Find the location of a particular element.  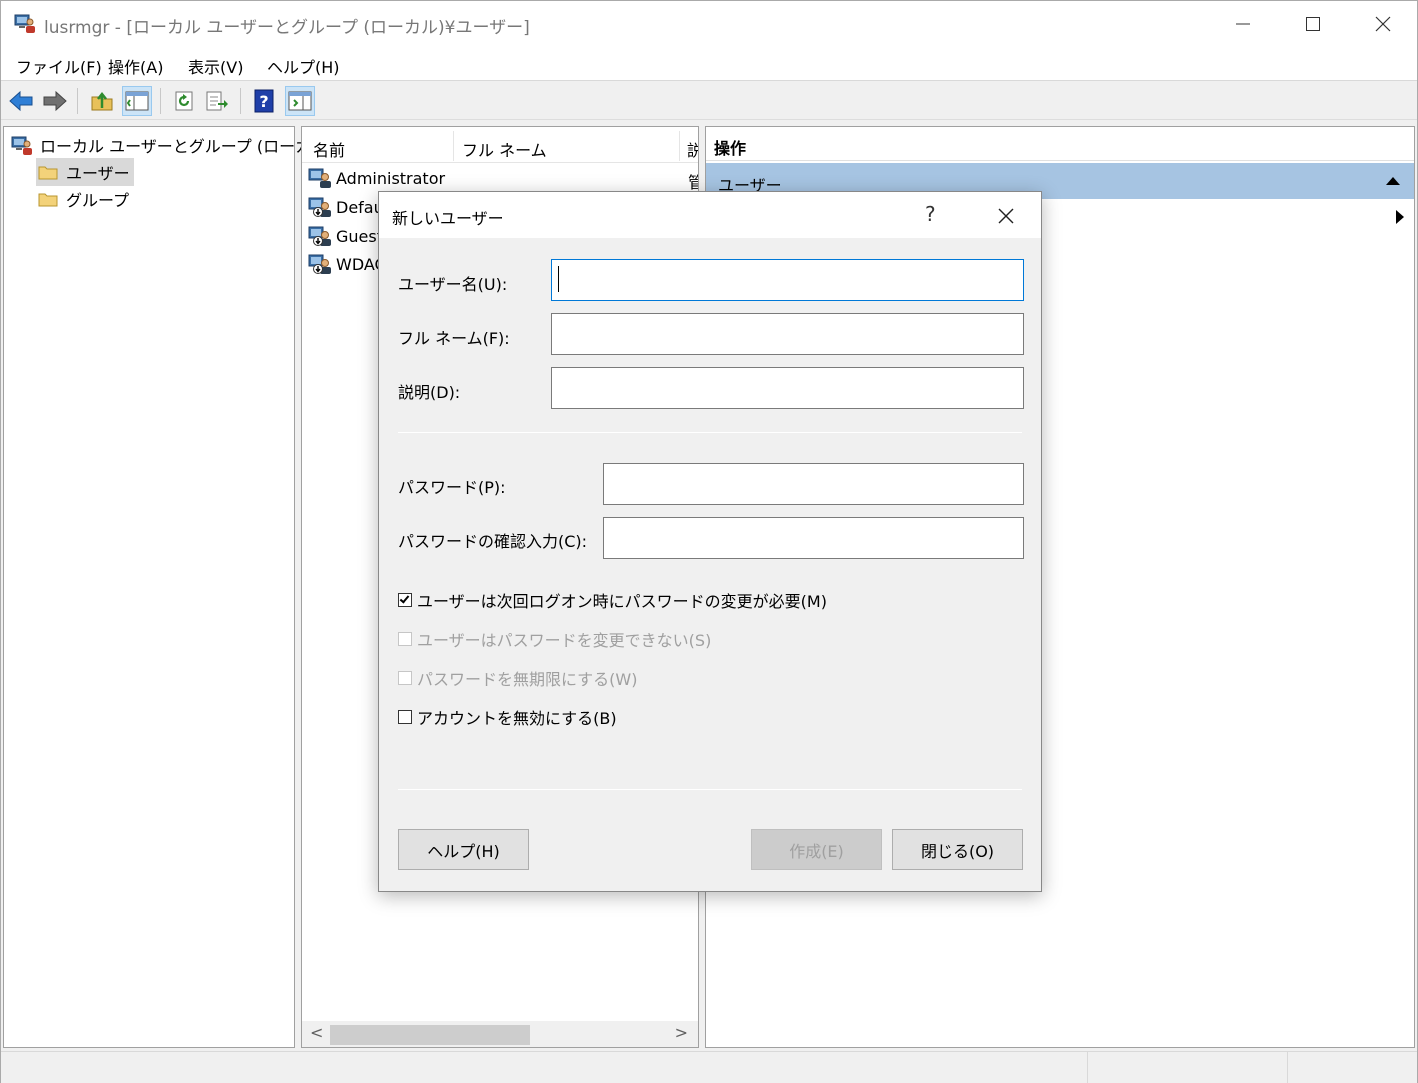

menu-file: ファイル(F) is located at coordinates (59, 66).